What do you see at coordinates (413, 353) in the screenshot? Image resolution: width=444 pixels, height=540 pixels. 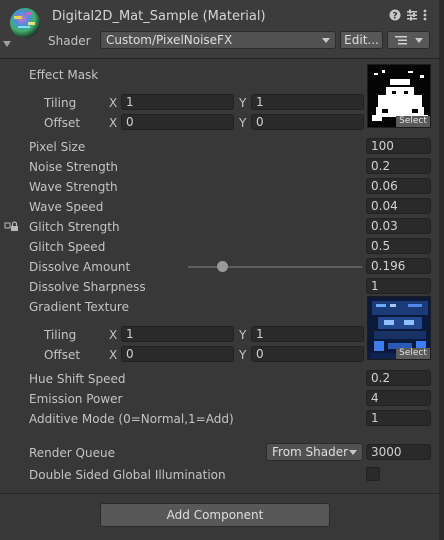 I see `gradient-texture-select-button: Select` at bounding box center [413, 353].